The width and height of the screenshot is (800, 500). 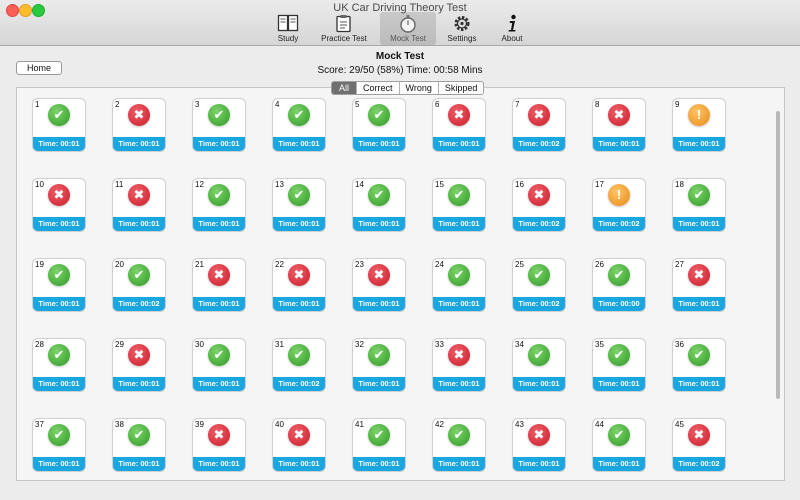 I want to click on question-number: 38, so click(x=119, y=424).